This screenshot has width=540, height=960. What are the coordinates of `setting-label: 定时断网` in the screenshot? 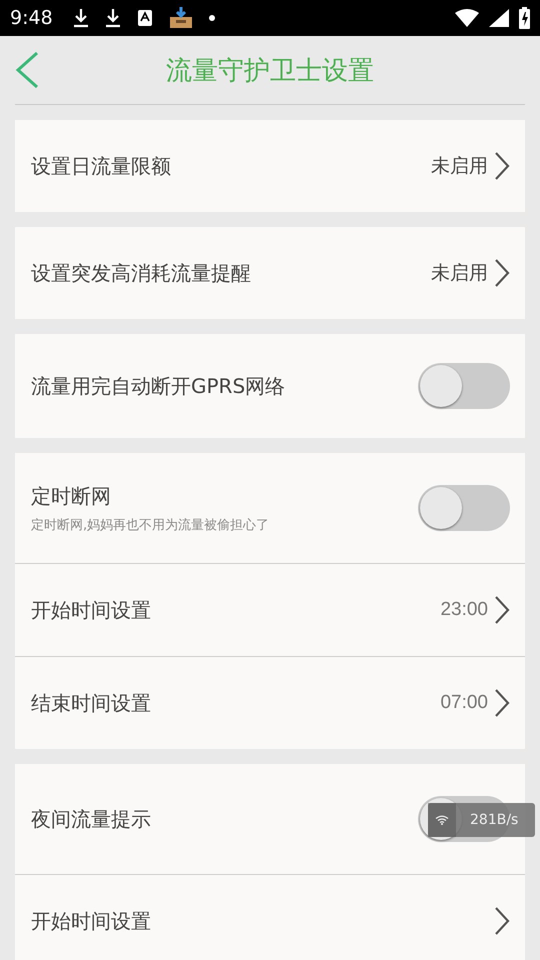 It's located at (71, 496).